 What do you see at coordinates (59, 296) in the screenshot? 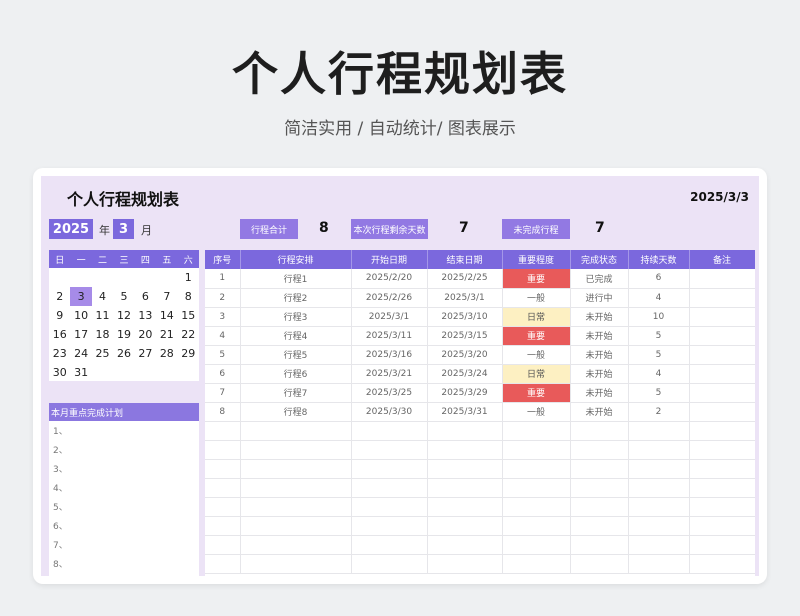
I see `calendar-day: 2` at bounding box center [59, 296].